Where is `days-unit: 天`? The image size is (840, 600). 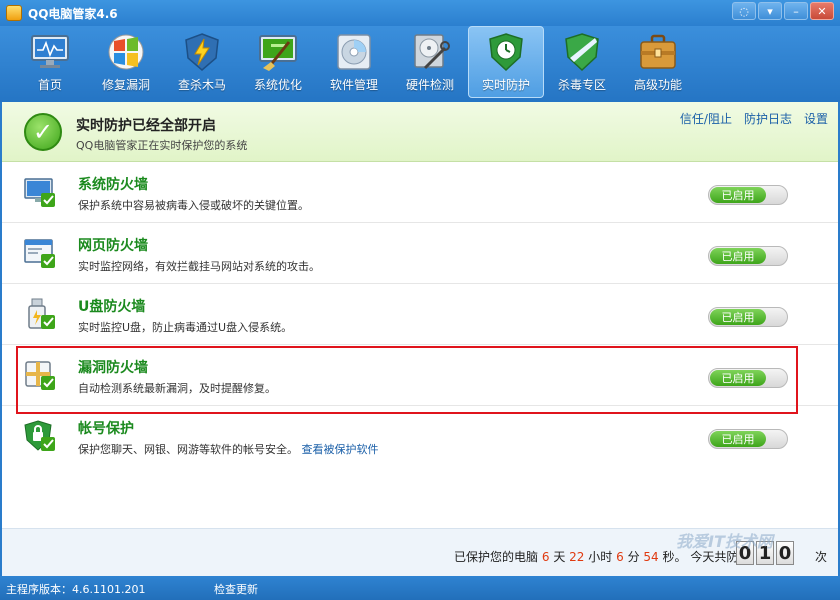 days-unit: 天 is located at coordinates (559, 557).